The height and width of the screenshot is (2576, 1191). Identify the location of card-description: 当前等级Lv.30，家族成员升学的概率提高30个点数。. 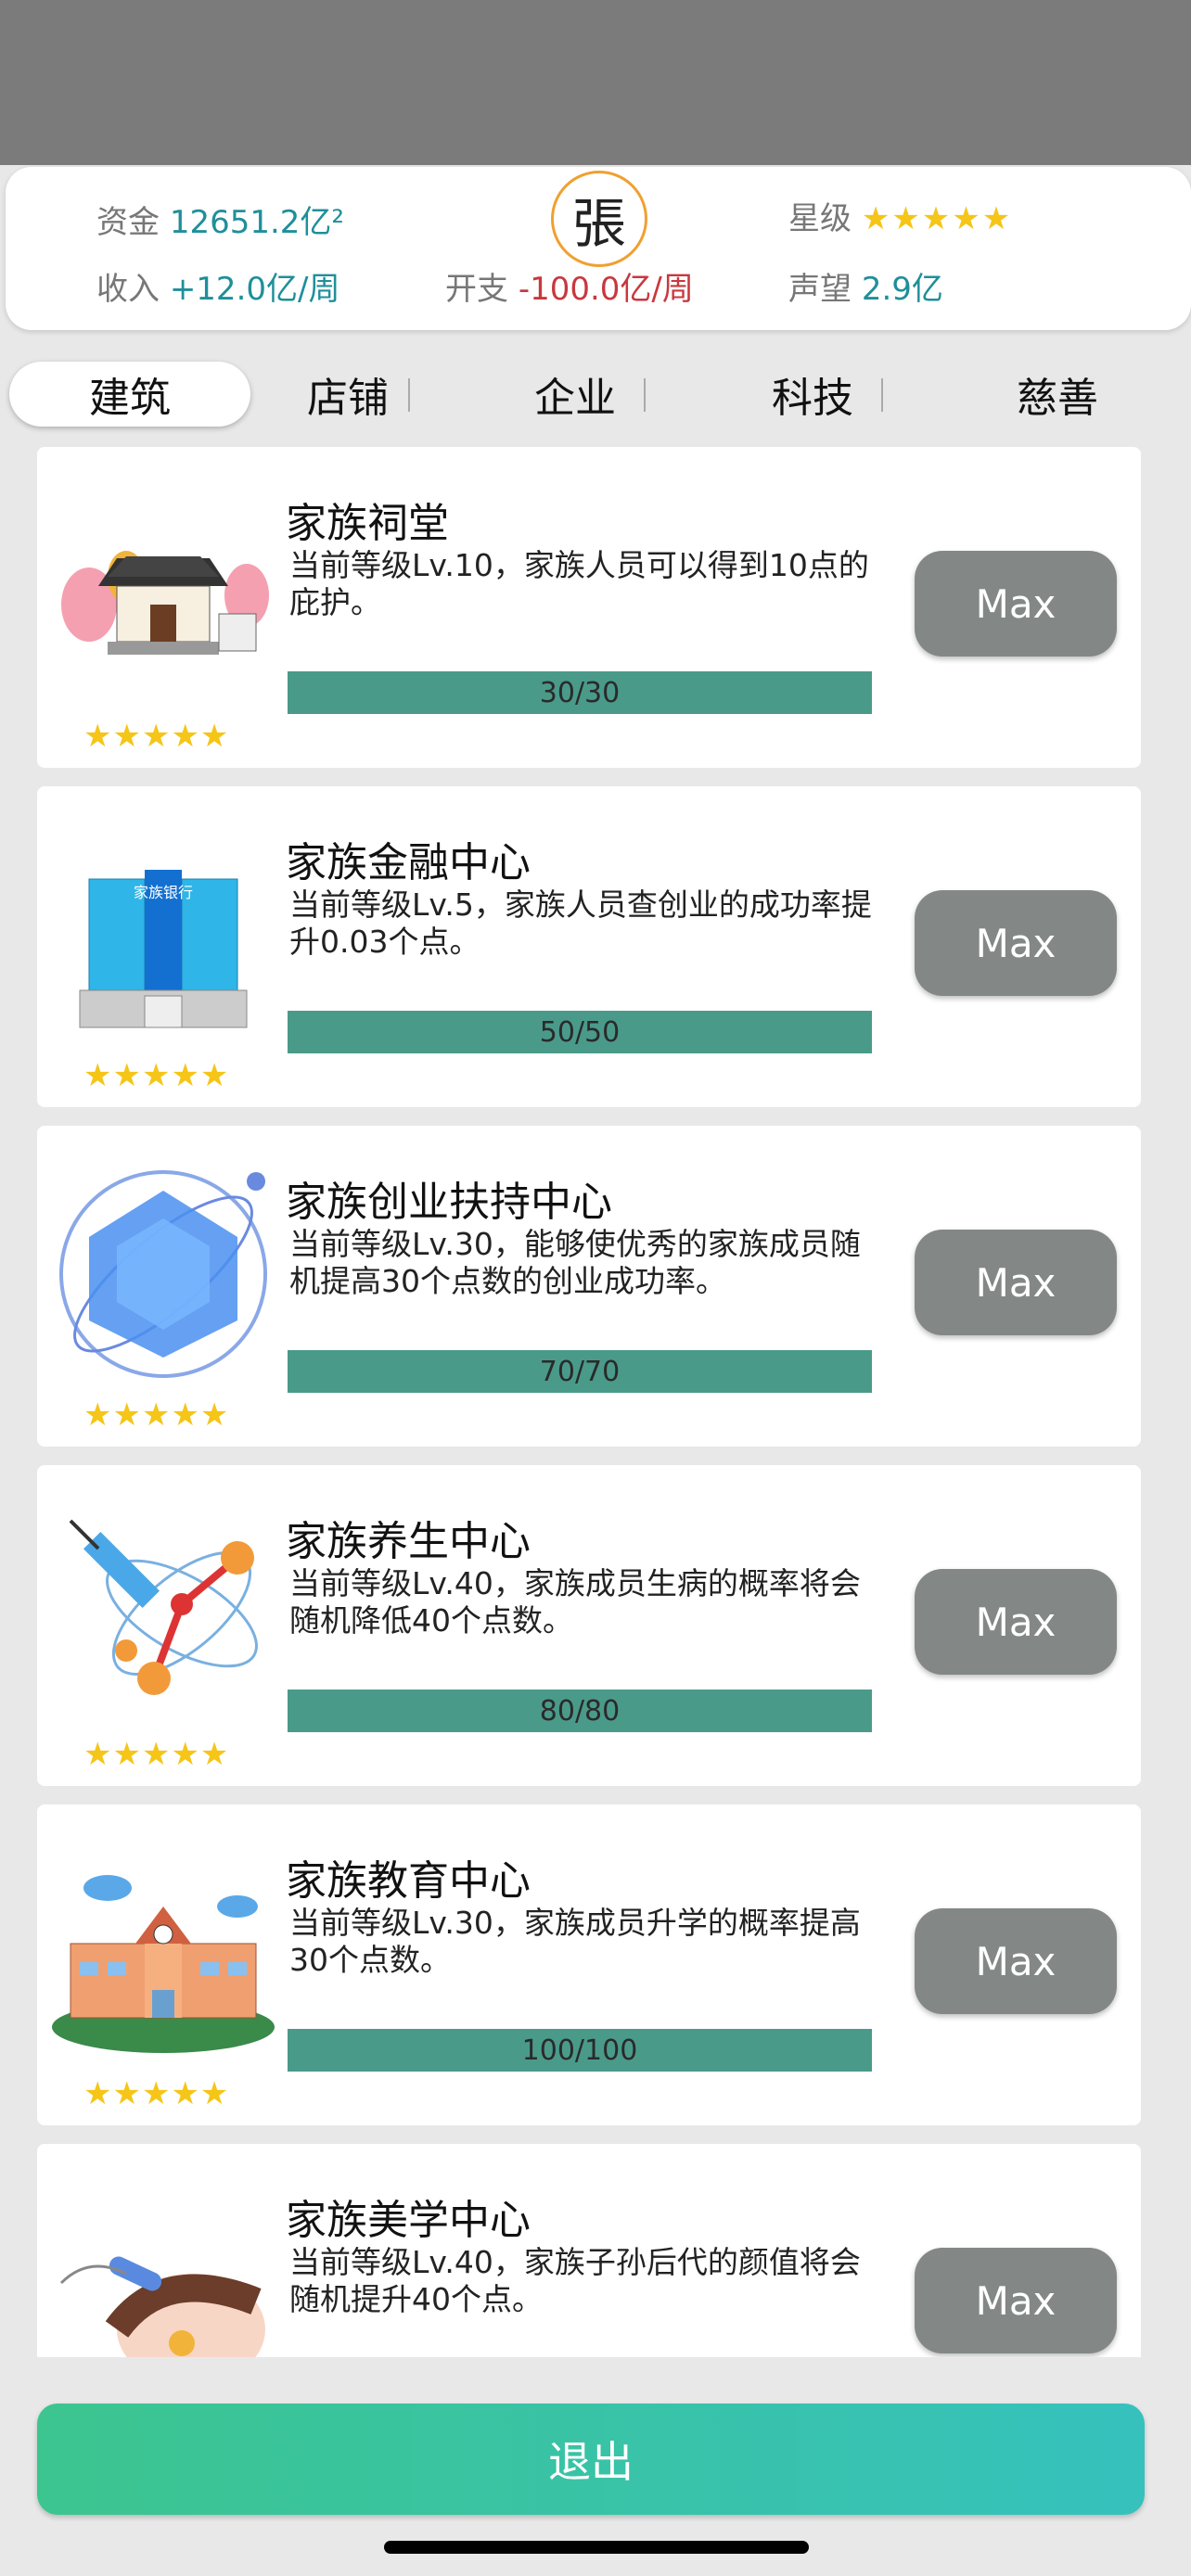
(575, 1941).